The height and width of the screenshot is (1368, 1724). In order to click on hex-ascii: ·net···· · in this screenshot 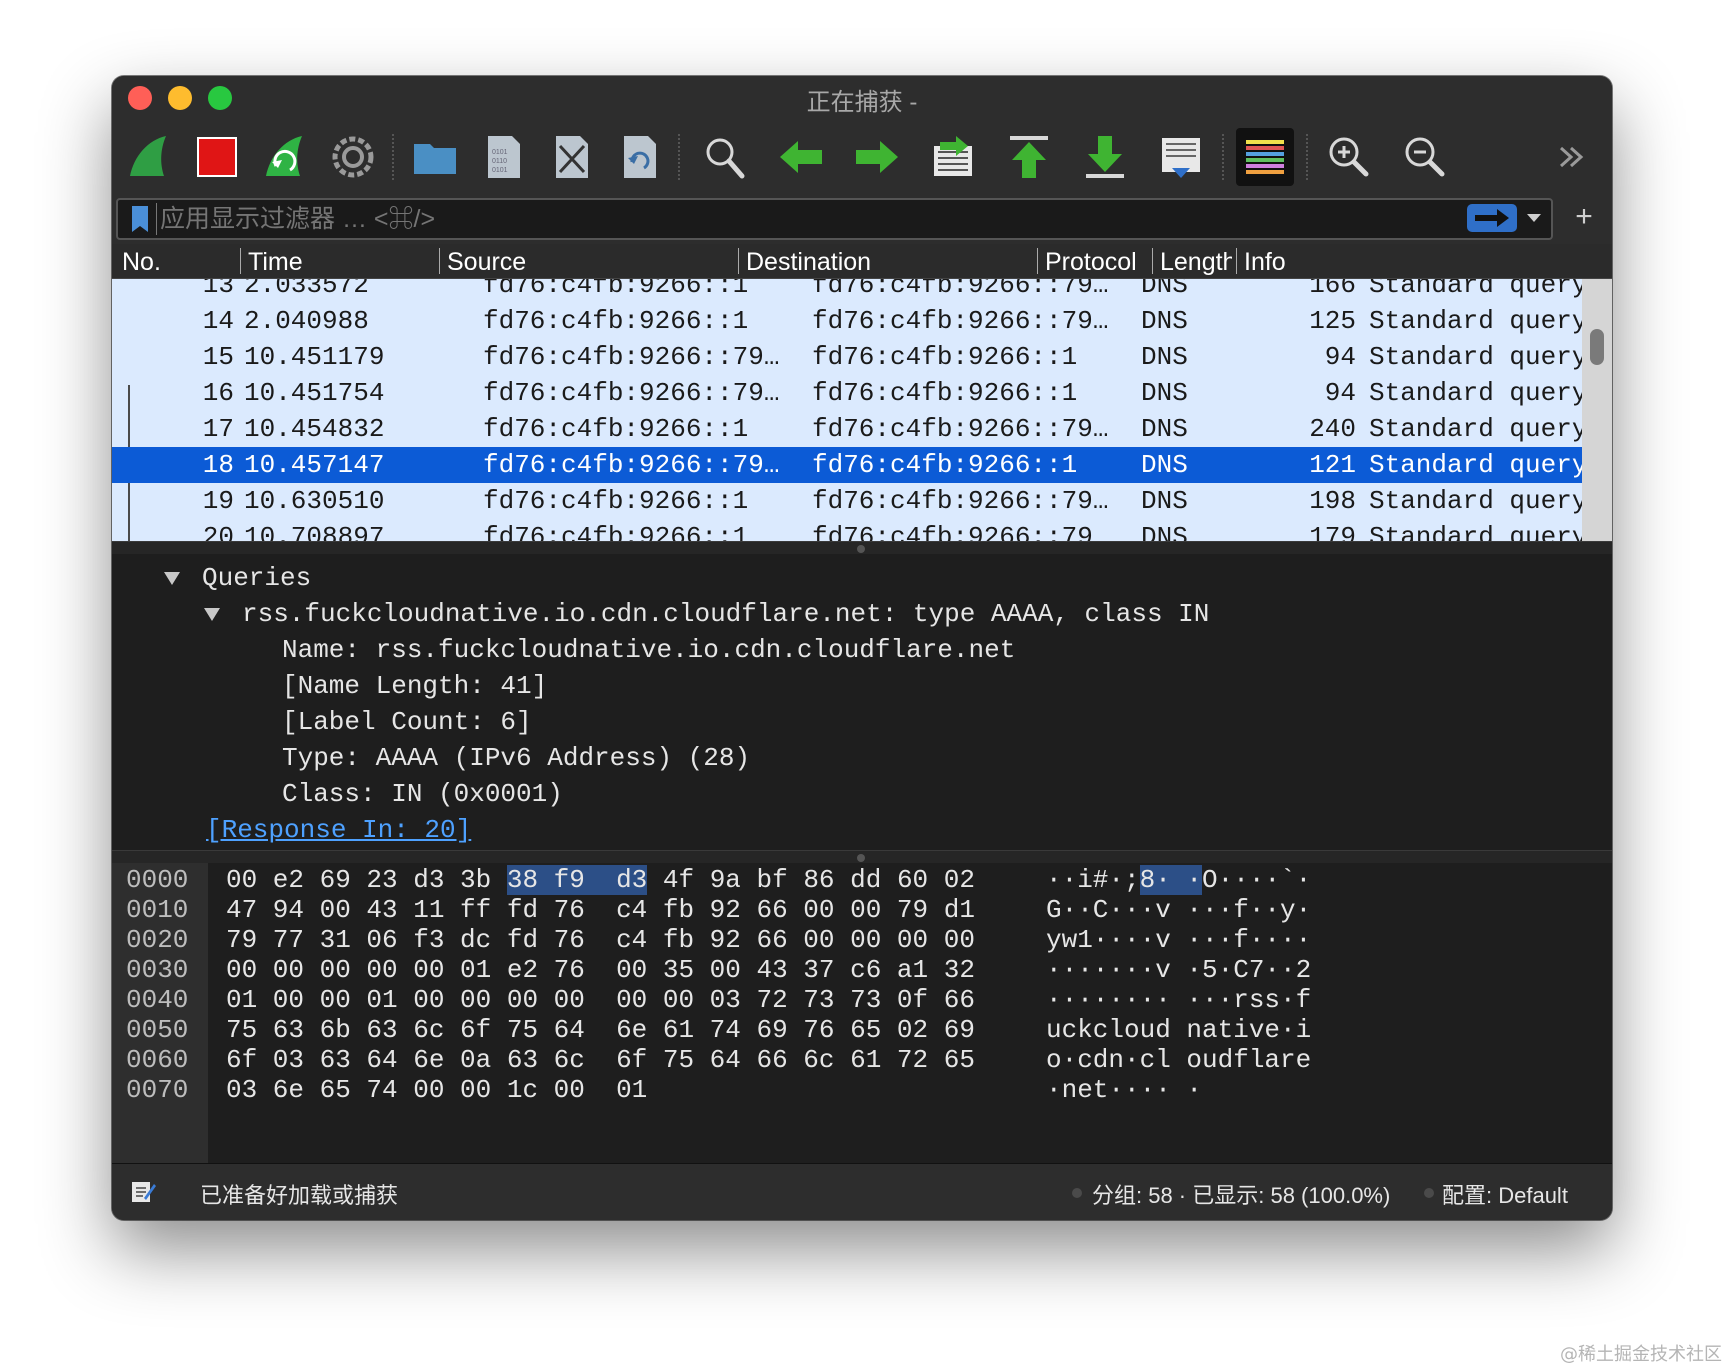, I will do `click(1124, 1090)`.